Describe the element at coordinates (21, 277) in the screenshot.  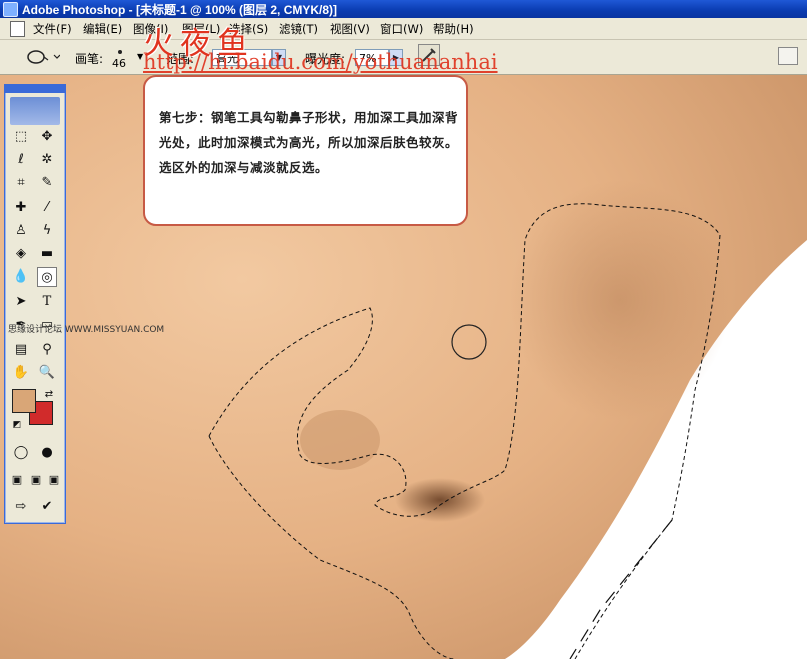
I see `blur-tool-icon: 💧` at that location.